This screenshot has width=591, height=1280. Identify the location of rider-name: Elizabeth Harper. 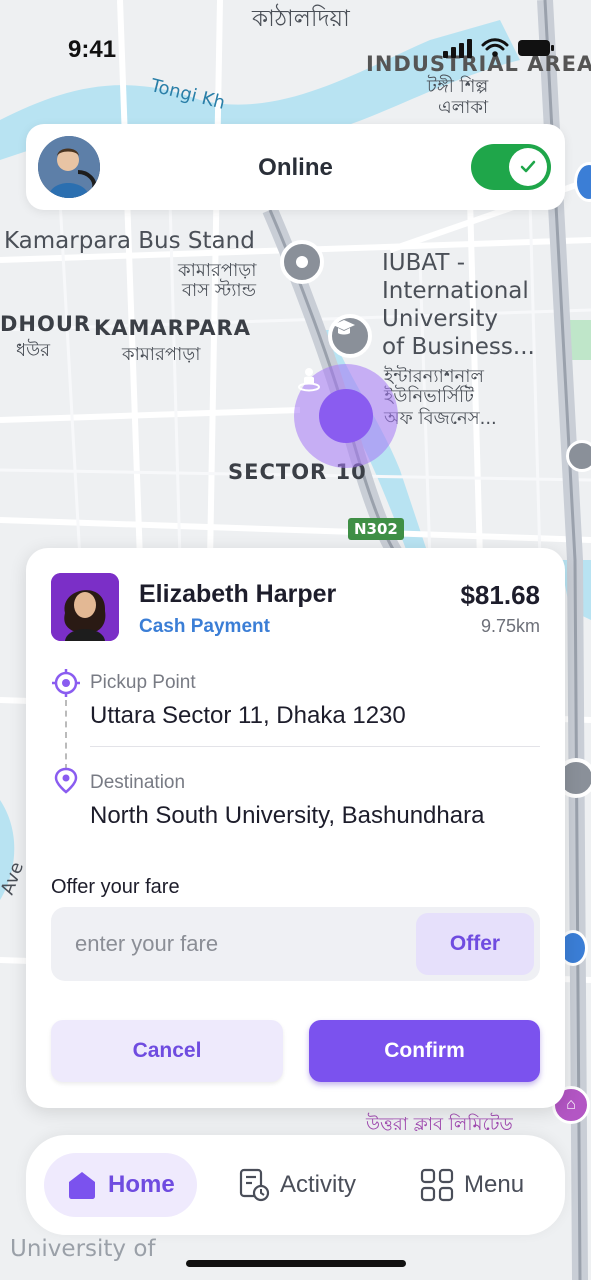
(238, 594).